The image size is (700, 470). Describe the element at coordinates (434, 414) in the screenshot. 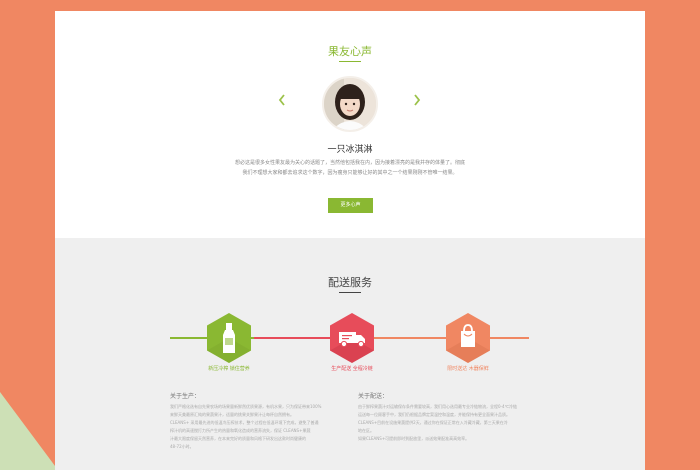

I see `info-line: 运送每一位顾客手中，我们仍根据品牌定案温控和温度，并能保持有更全面果汁品质。` at that location.